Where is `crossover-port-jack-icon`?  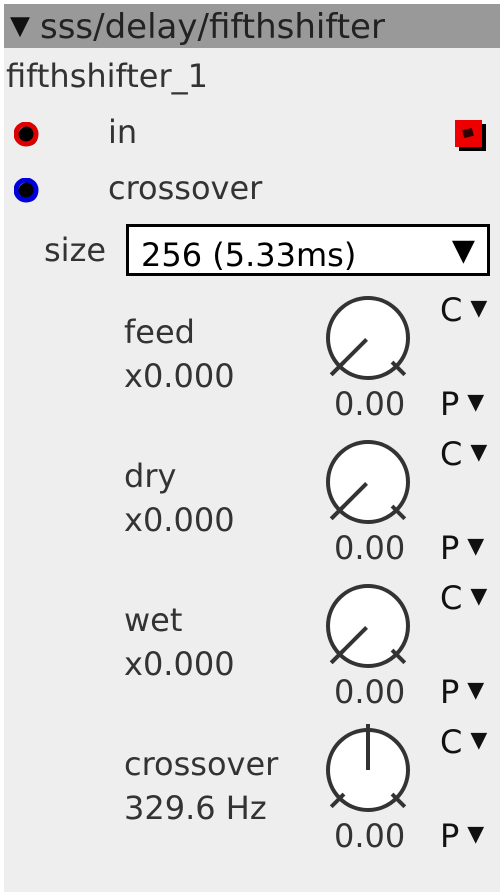
crossover-port-jack-icon is located at coordinates (27, 191).